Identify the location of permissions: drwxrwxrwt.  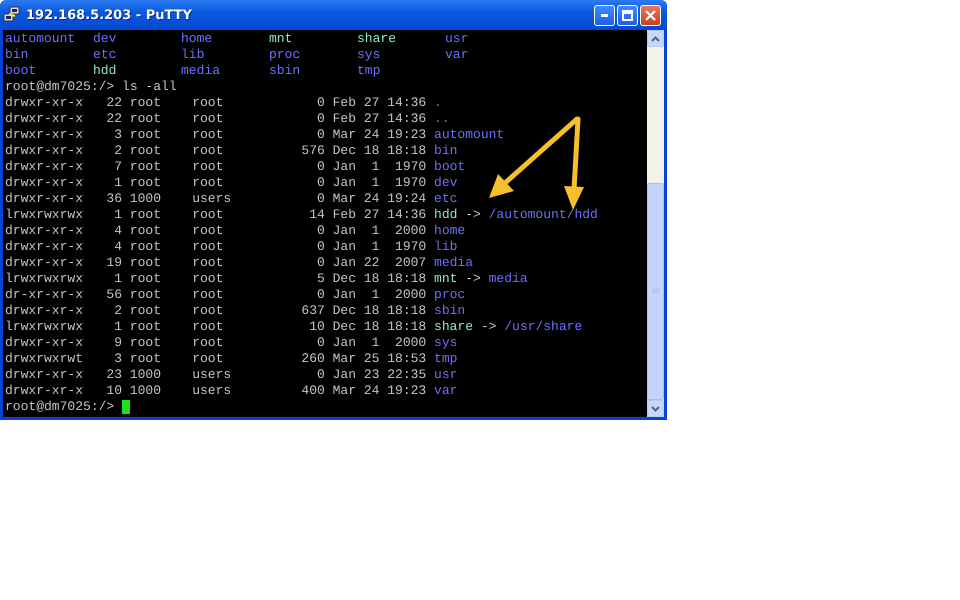
(44, 359).